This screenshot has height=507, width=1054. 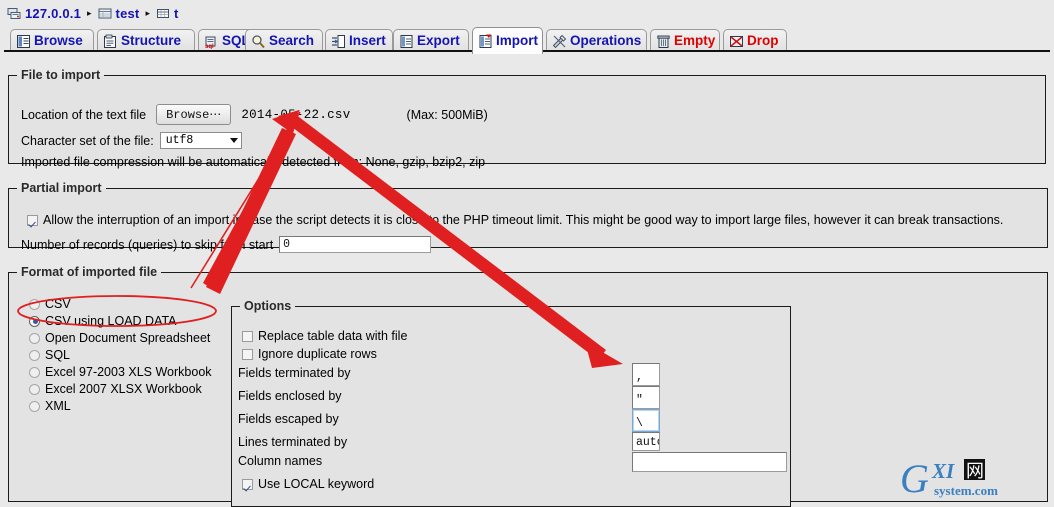 What do you see at coordinates (84, 114) in the screenshot?
I see `location-of-text-file-label: Location of the text file` at bounding box center [84, 114].